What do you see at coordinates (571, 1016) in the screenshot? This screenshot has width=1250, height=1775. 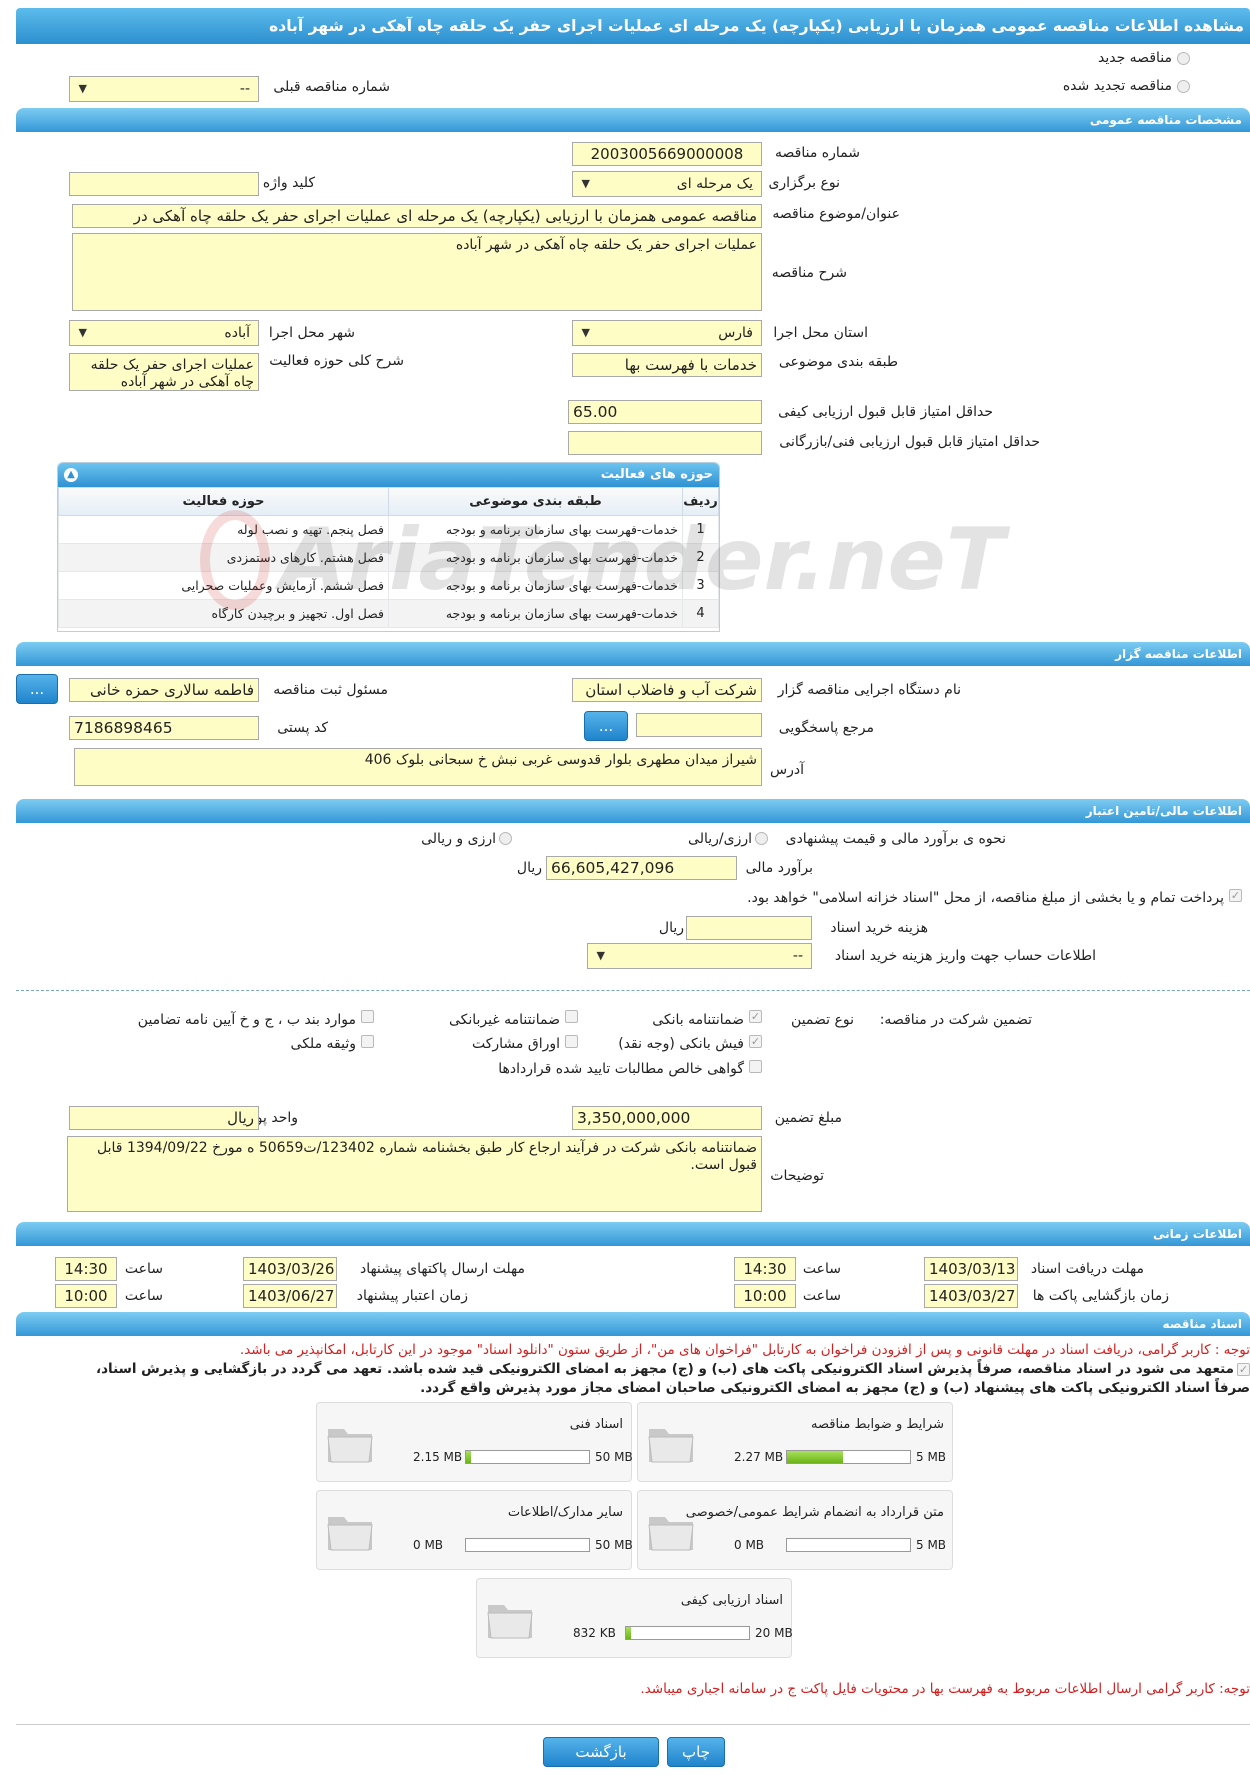 I see `nonbank-guarantee-checkbox` at bounding box center [571, 1016].